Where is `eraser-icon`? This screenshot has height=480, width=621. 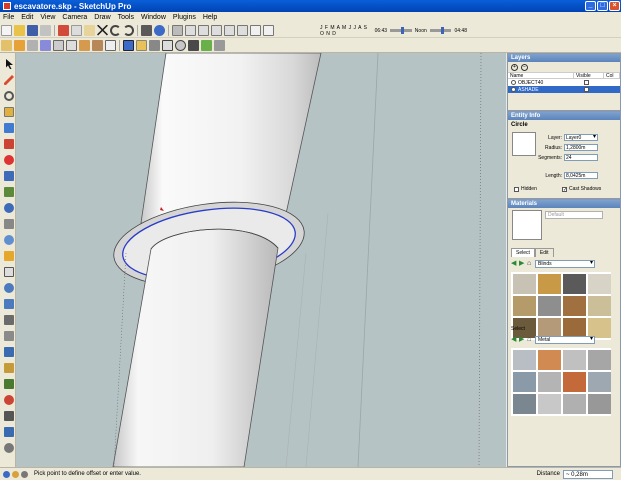
eraser-icon is located at coordinates (9, 272).